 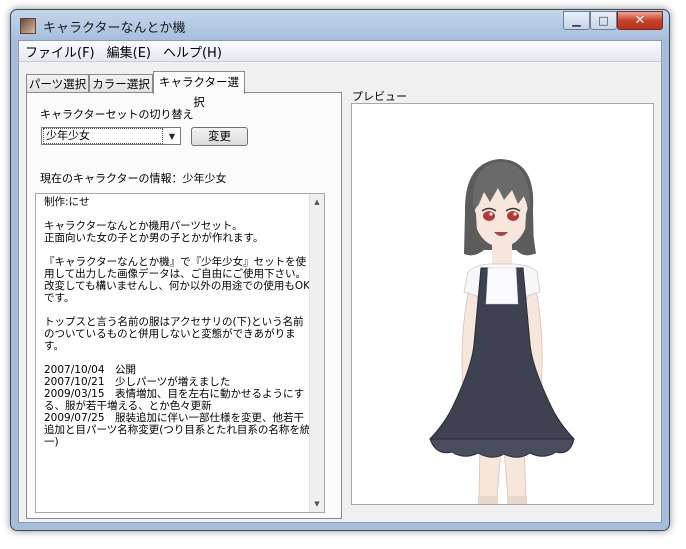 I want to click on right-eye, so click(x=513, y=216).